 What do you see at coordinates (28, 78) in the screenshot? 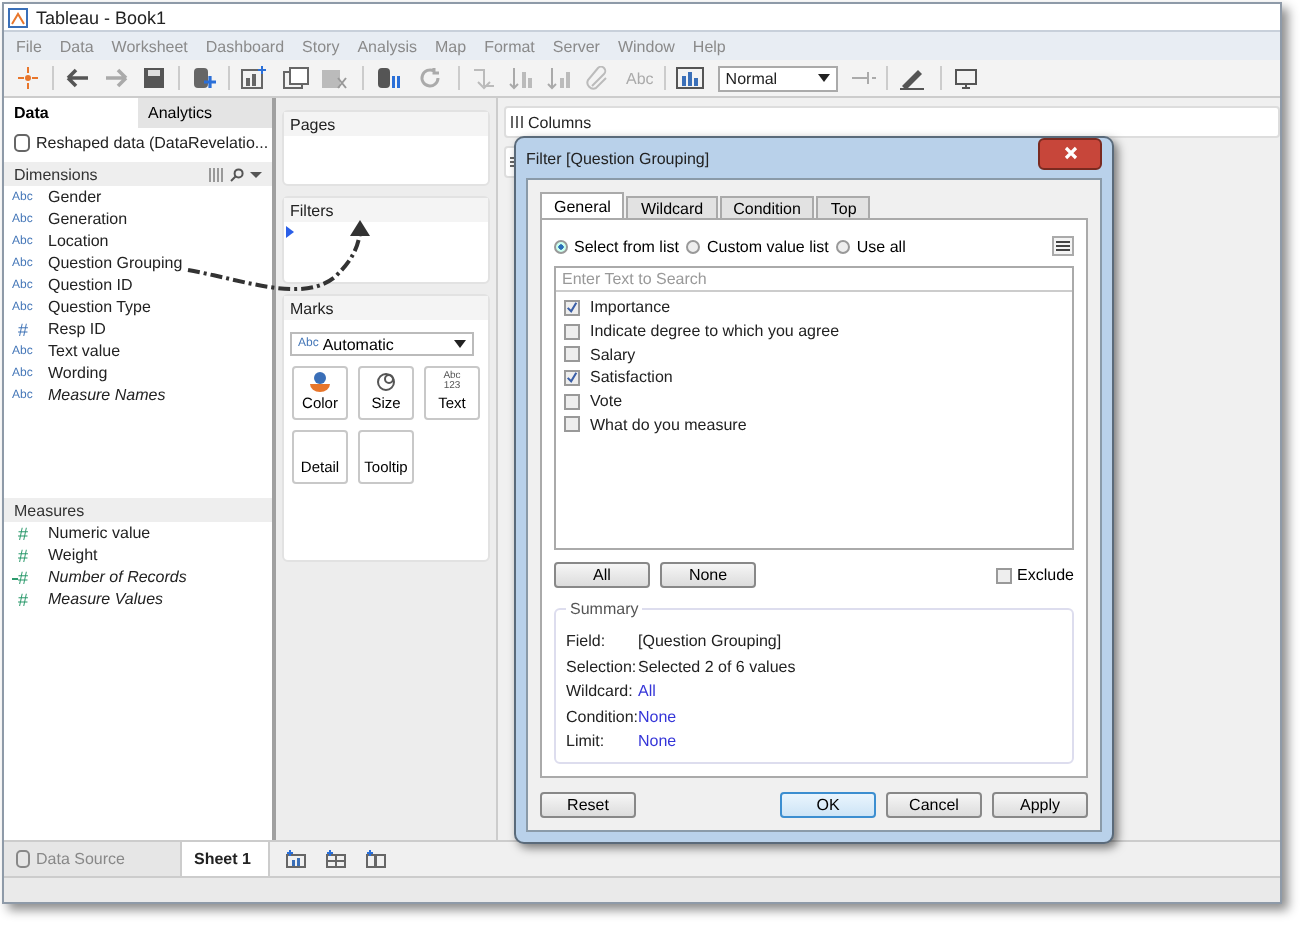
I see `logo-icon` at bounding box center [28, 78].